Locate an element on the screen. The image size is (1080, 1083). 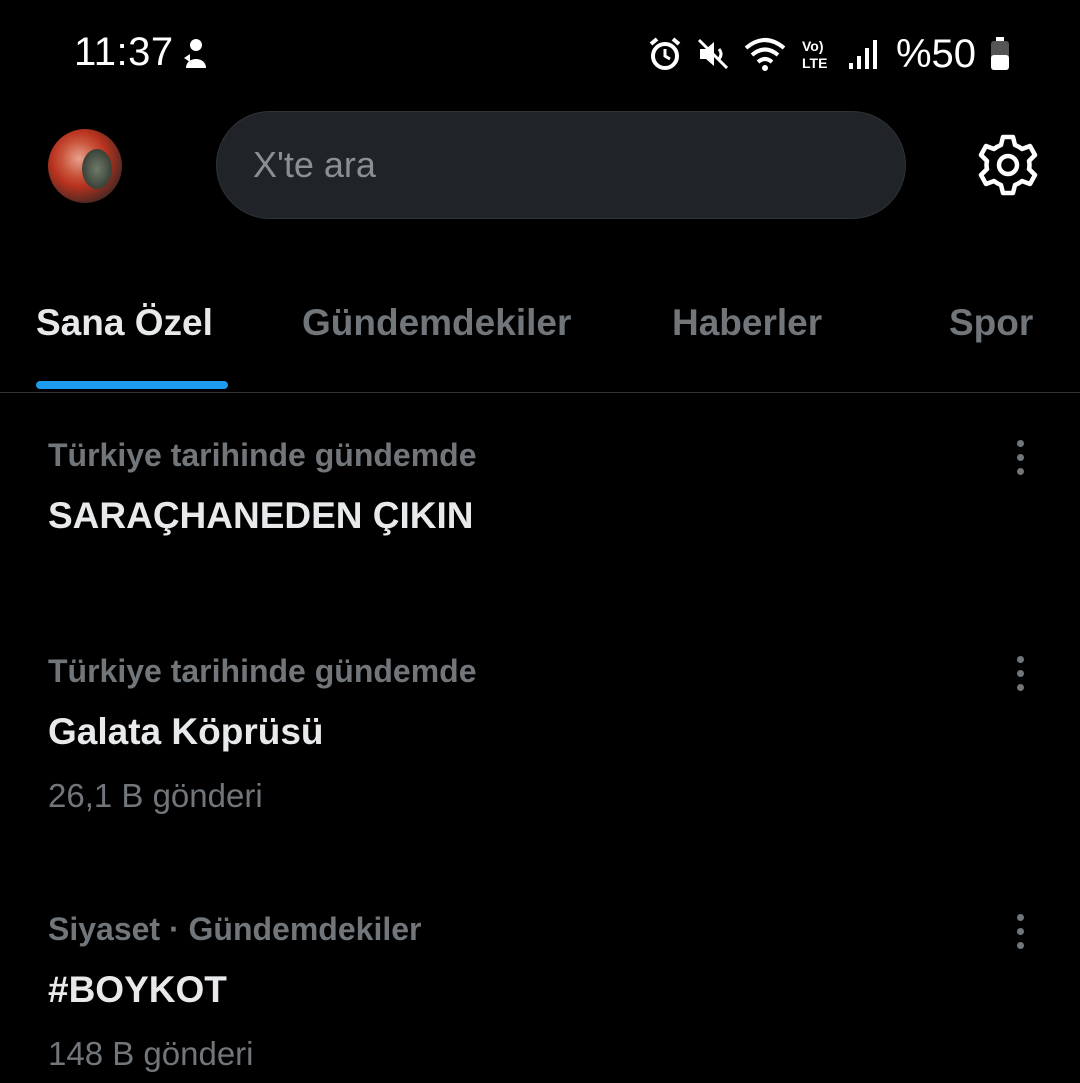
active-tab-indicator is located at coordinates (132, 385).